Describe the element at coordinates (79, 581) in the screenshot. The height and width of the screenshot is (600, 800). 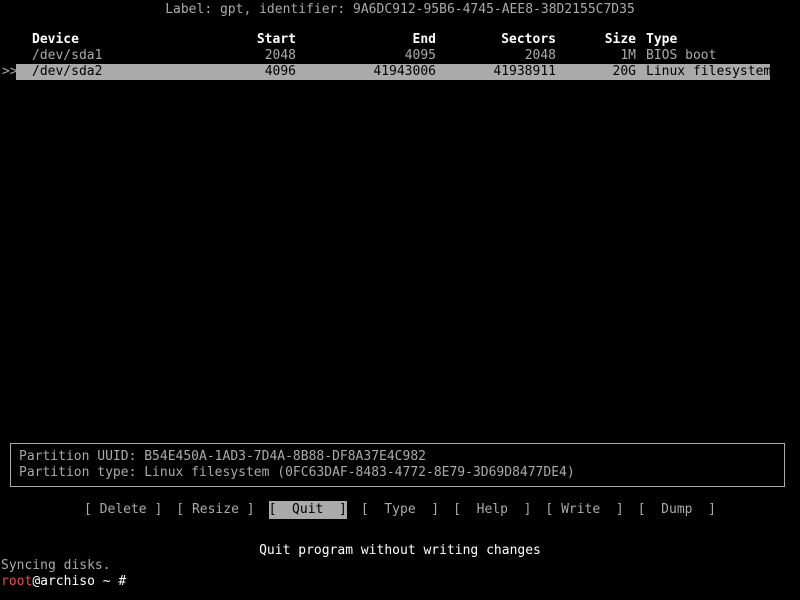
I see `prompt-host-path: @archiso ~ #` at that location.